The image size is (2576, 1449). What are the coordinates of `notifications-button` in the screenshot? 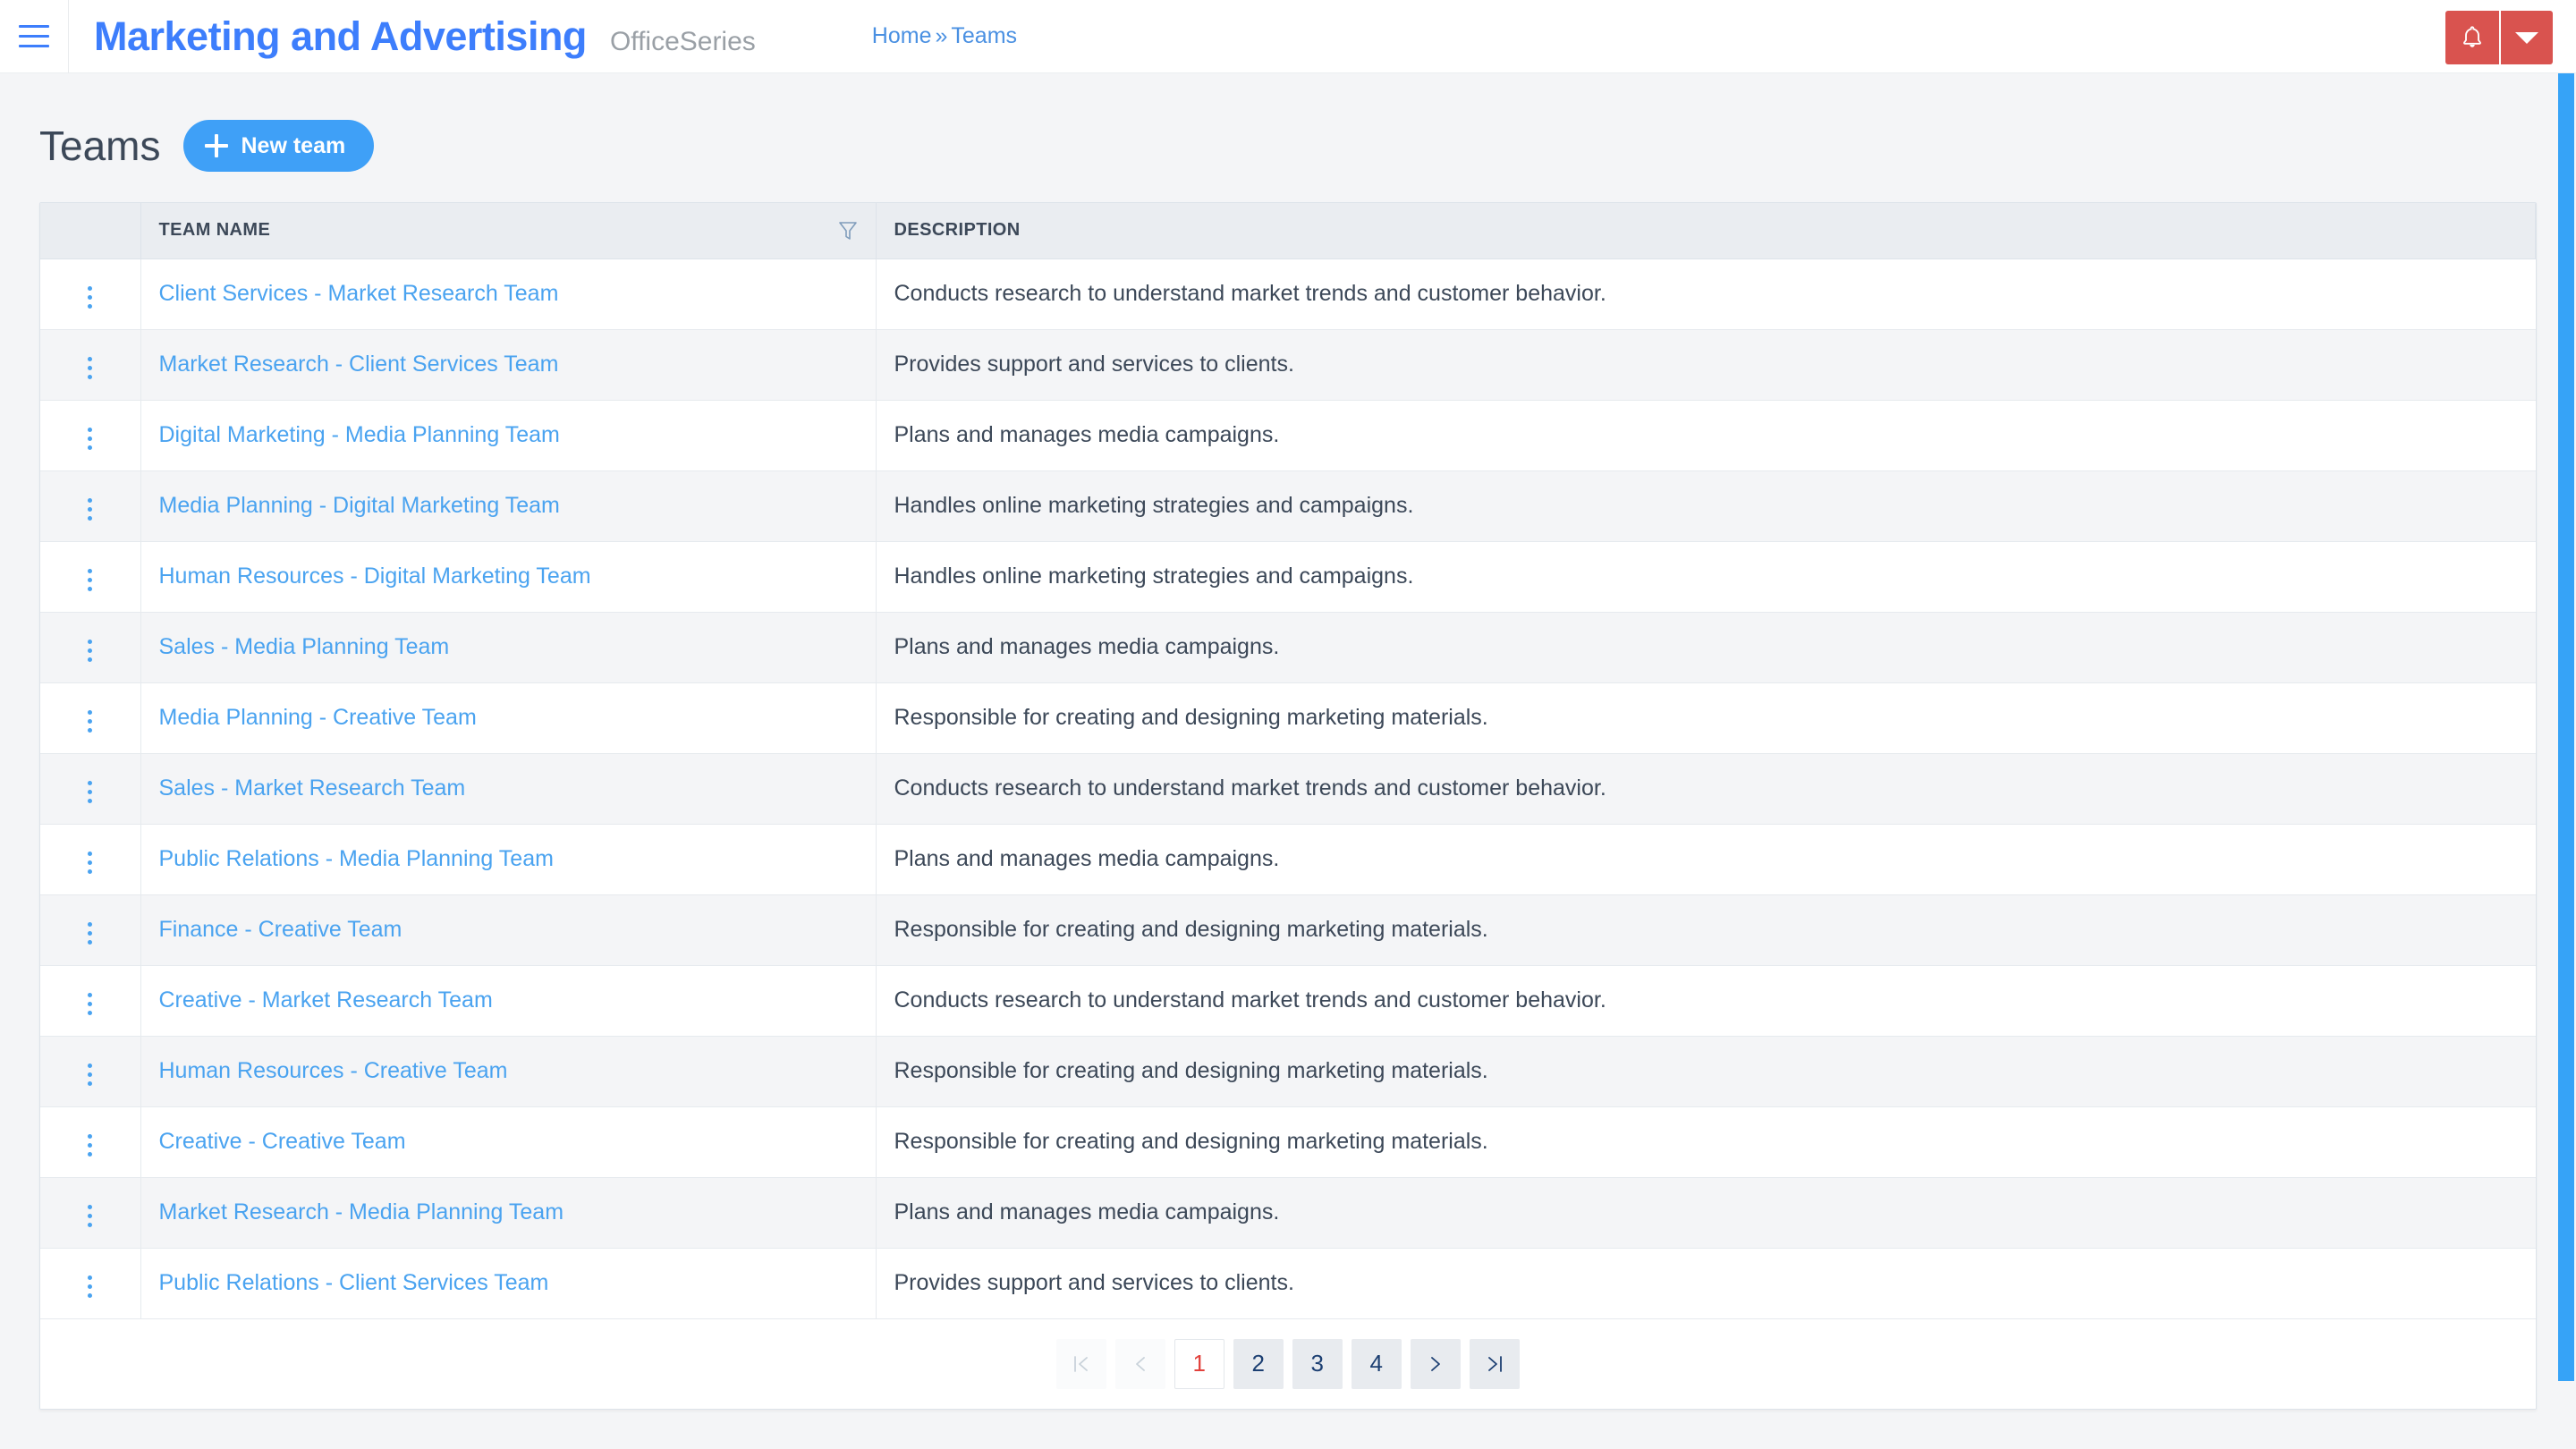 It's located at (2472, 37).